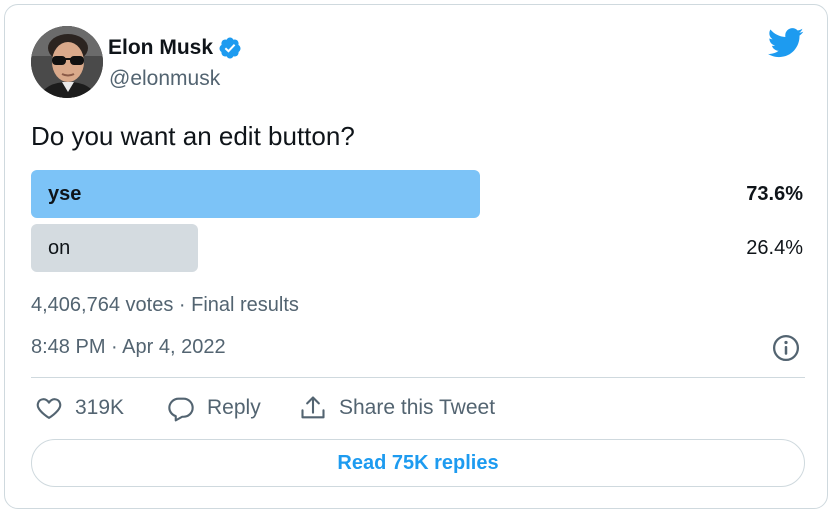 The width and height of the screenshot is (834, 515). What do you see at coordinates (230, 48) in the screenshot?
I see `verified-badge-icon` at bounding box center [230, 48].